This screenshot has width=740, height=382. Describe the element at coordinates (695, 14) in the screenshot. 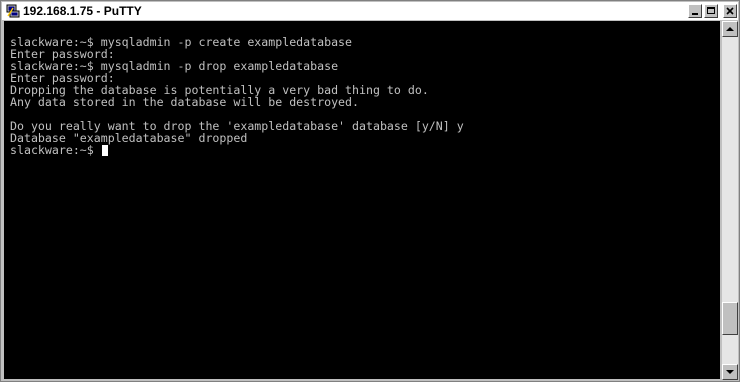

I see `minimize-icon` at that location.